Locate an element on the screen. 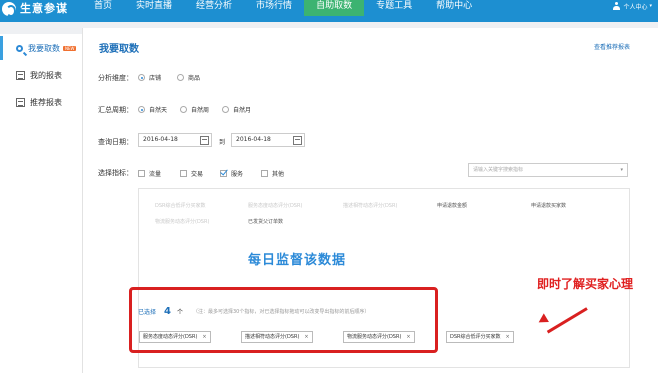  logo: 生意参谋 is located at coordinates (34, 8).